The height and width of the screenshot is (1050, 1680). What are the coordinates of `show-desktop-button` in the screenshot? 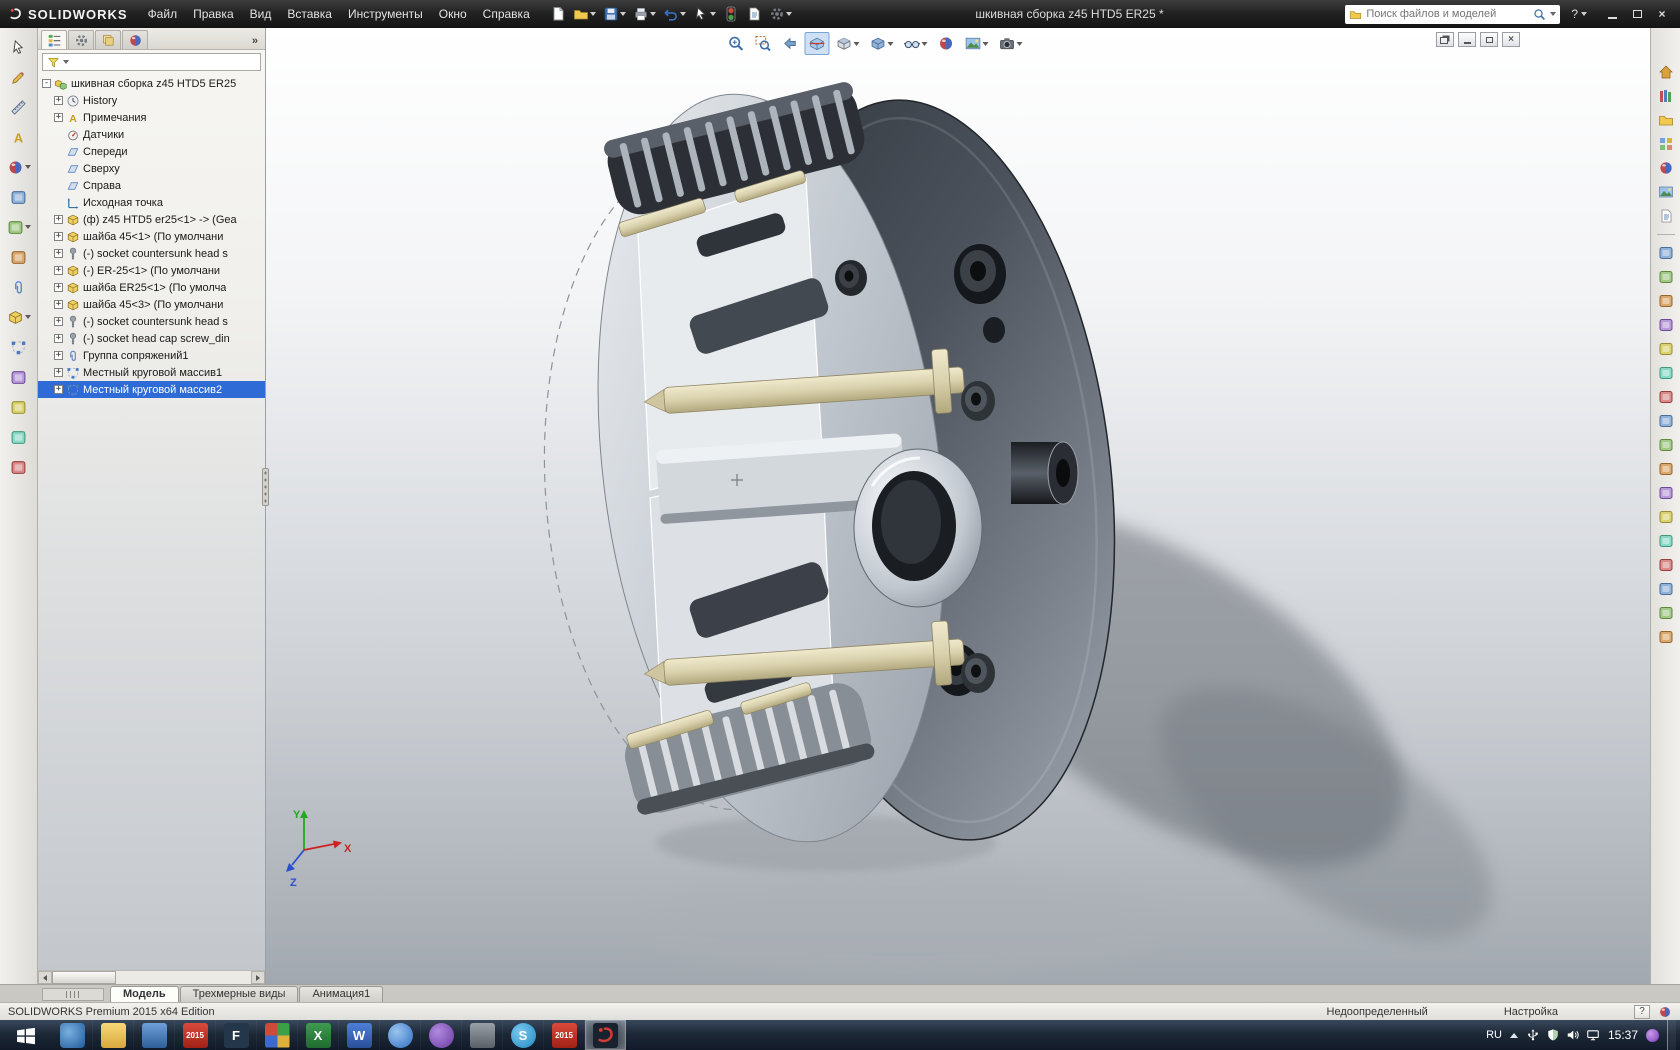 It's located at (1671, 1035).